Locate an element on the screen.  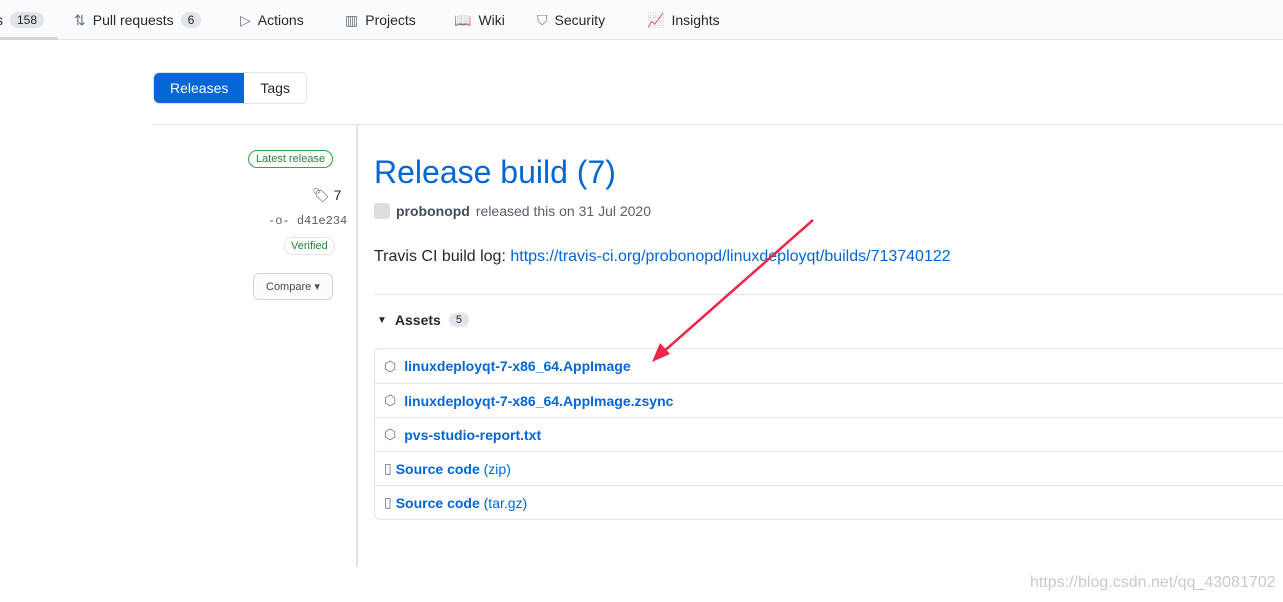
watermark: https://blog.csdn.net/qq_43081702 is located at coordinates (1153, 582).